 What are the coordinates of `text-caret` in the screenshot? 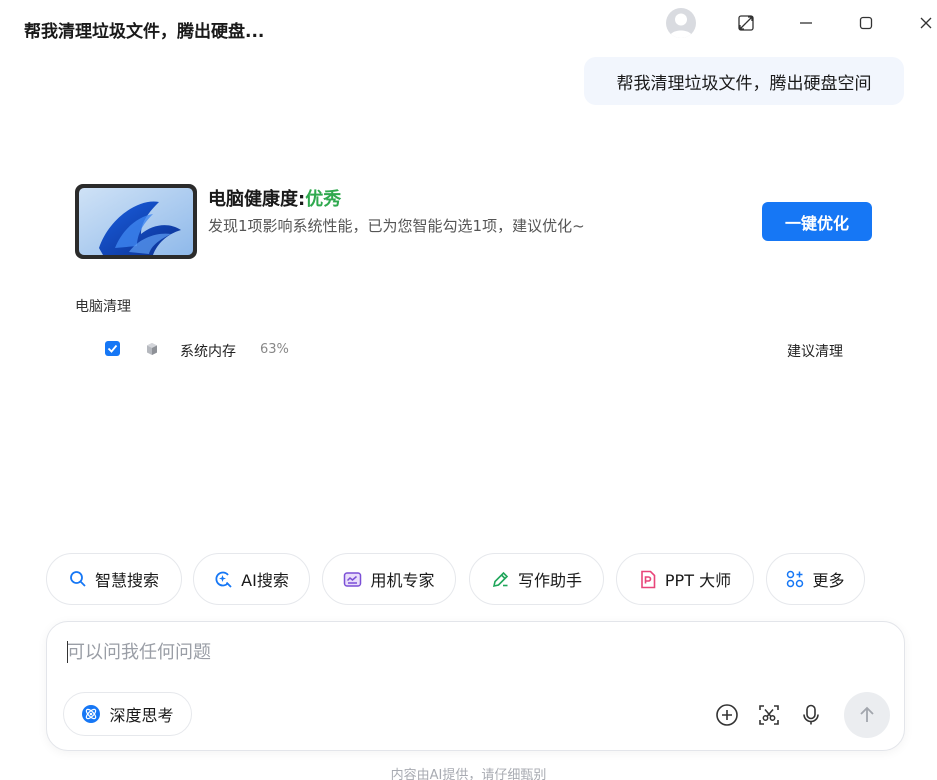 It's located at (67, 652).